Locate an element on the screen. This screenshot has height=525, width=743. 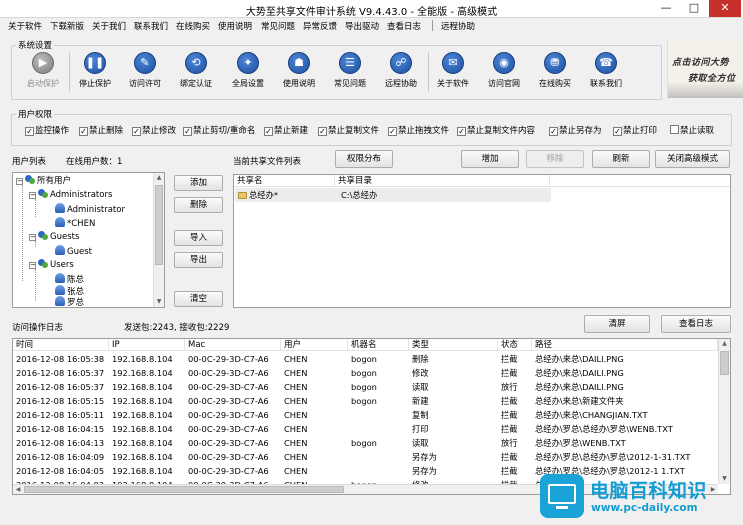
promo-banner: 点击访问大势 获取全方位 is located at coordinates (705, 69).